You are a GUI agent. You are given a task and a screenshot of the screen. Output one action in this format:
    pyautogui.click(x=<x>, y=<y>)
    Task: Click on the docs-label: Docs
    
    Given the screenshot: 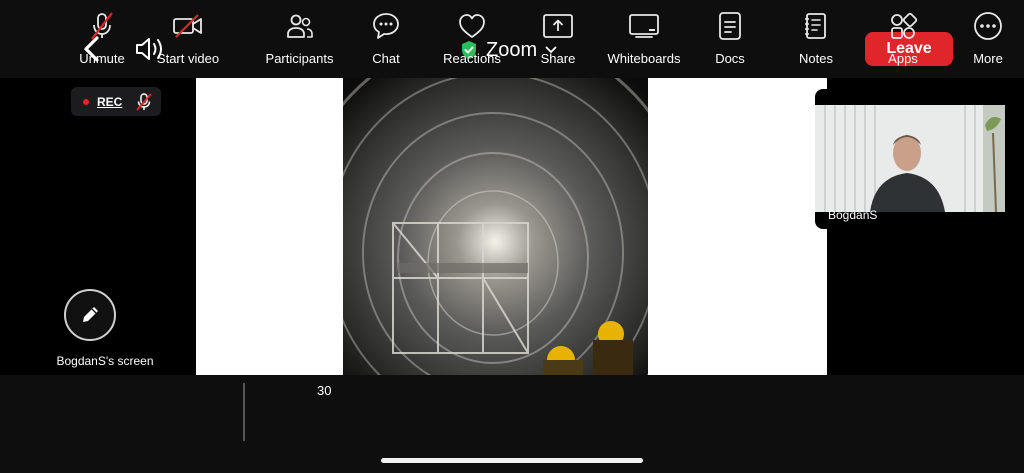 What is the action you would take?
    pyautogui.click(x=730, y=58)
    